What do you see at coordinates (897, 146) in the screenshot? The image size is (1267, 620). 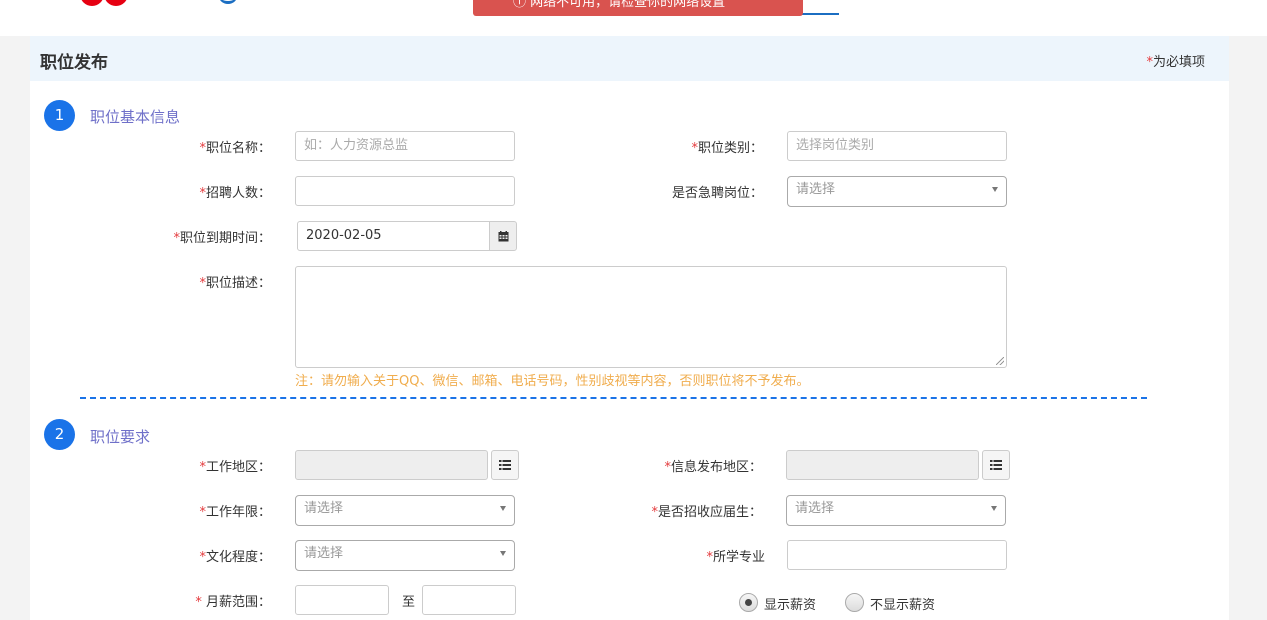 I see `job-category-input: 选择岗位类别` at bounding box center [897, 146].